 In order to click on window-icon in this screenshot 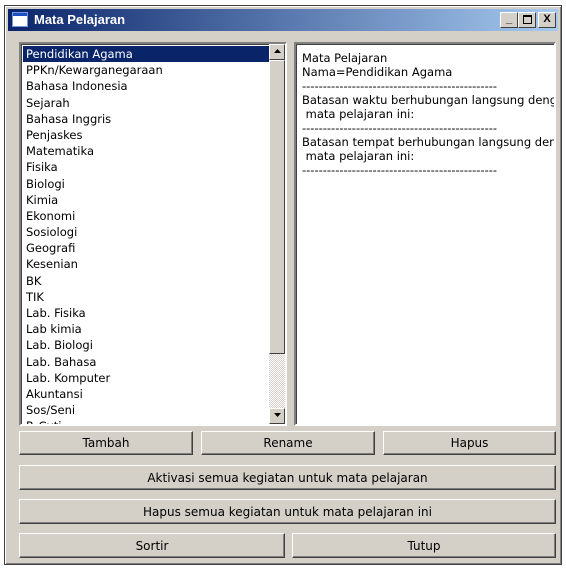, I will do `click(20, 19)`.